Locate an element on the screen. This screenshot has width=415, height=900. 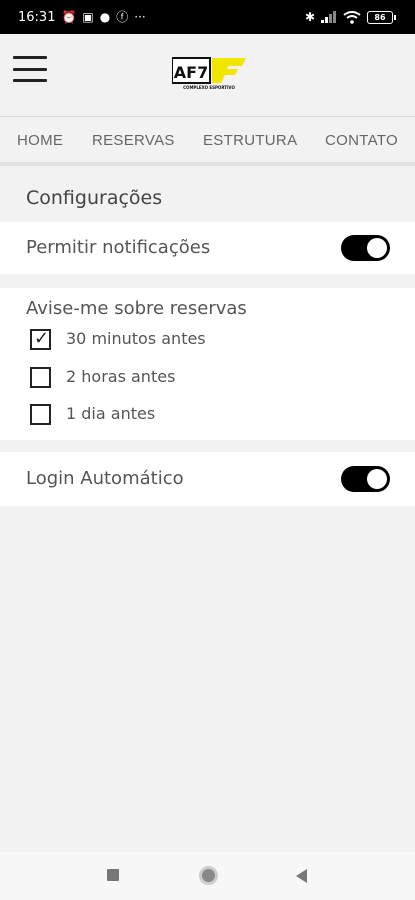
app-icon: ● is located at coordinates (105, 17).